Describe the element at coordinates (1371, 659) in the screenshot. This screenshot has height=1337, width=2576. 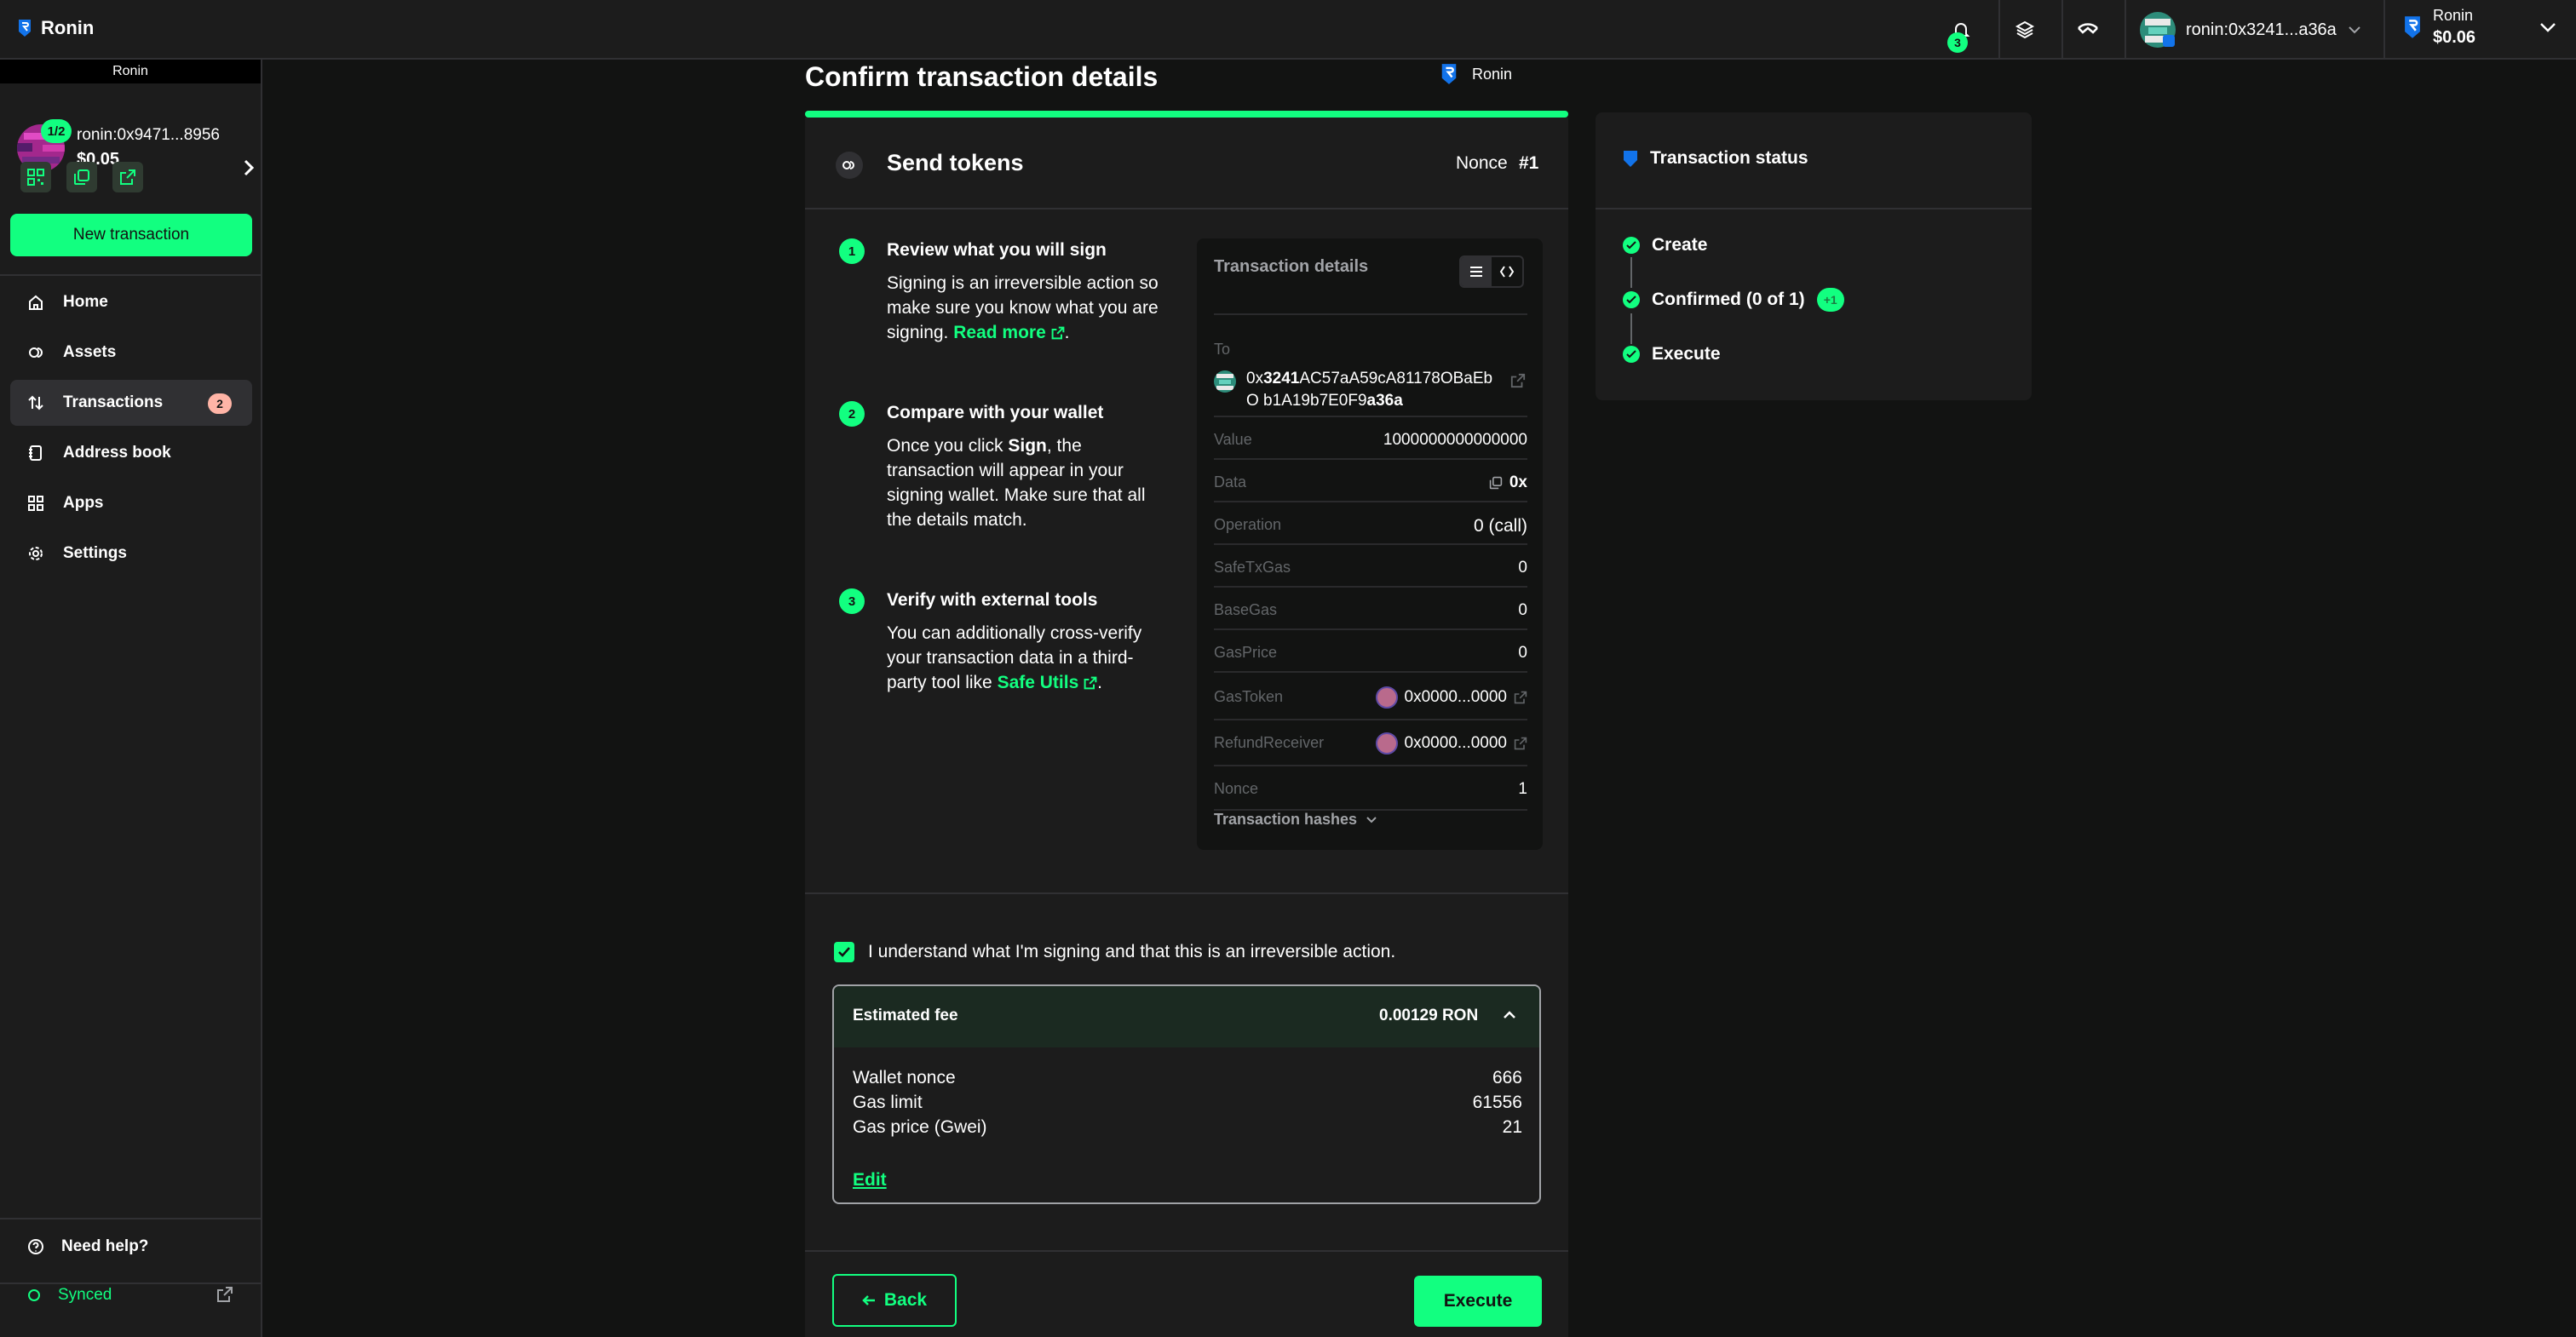
I see `detail-row-gasprice: GasPrice 0` at that location.